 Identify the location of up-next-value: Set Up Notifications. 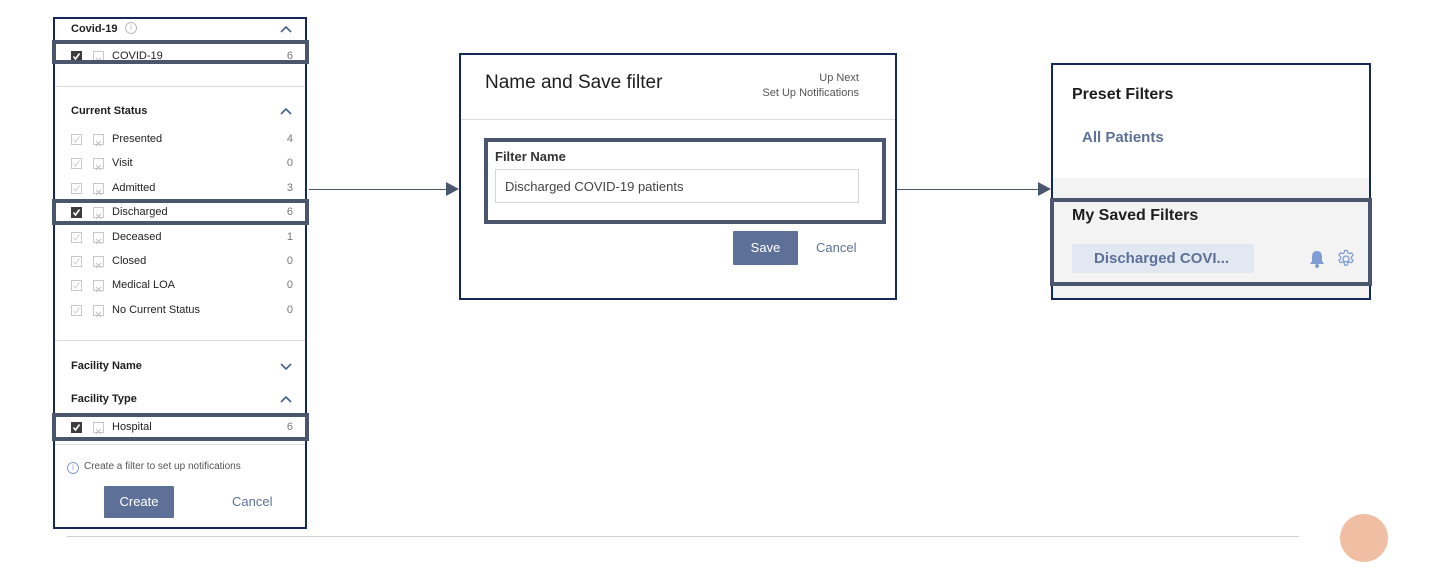
(810, 93).